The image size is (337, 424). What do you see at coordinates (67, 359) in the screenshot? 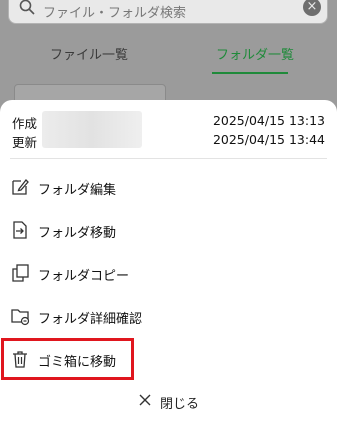
I see `highlight-box` at bounding box center [67, 359].